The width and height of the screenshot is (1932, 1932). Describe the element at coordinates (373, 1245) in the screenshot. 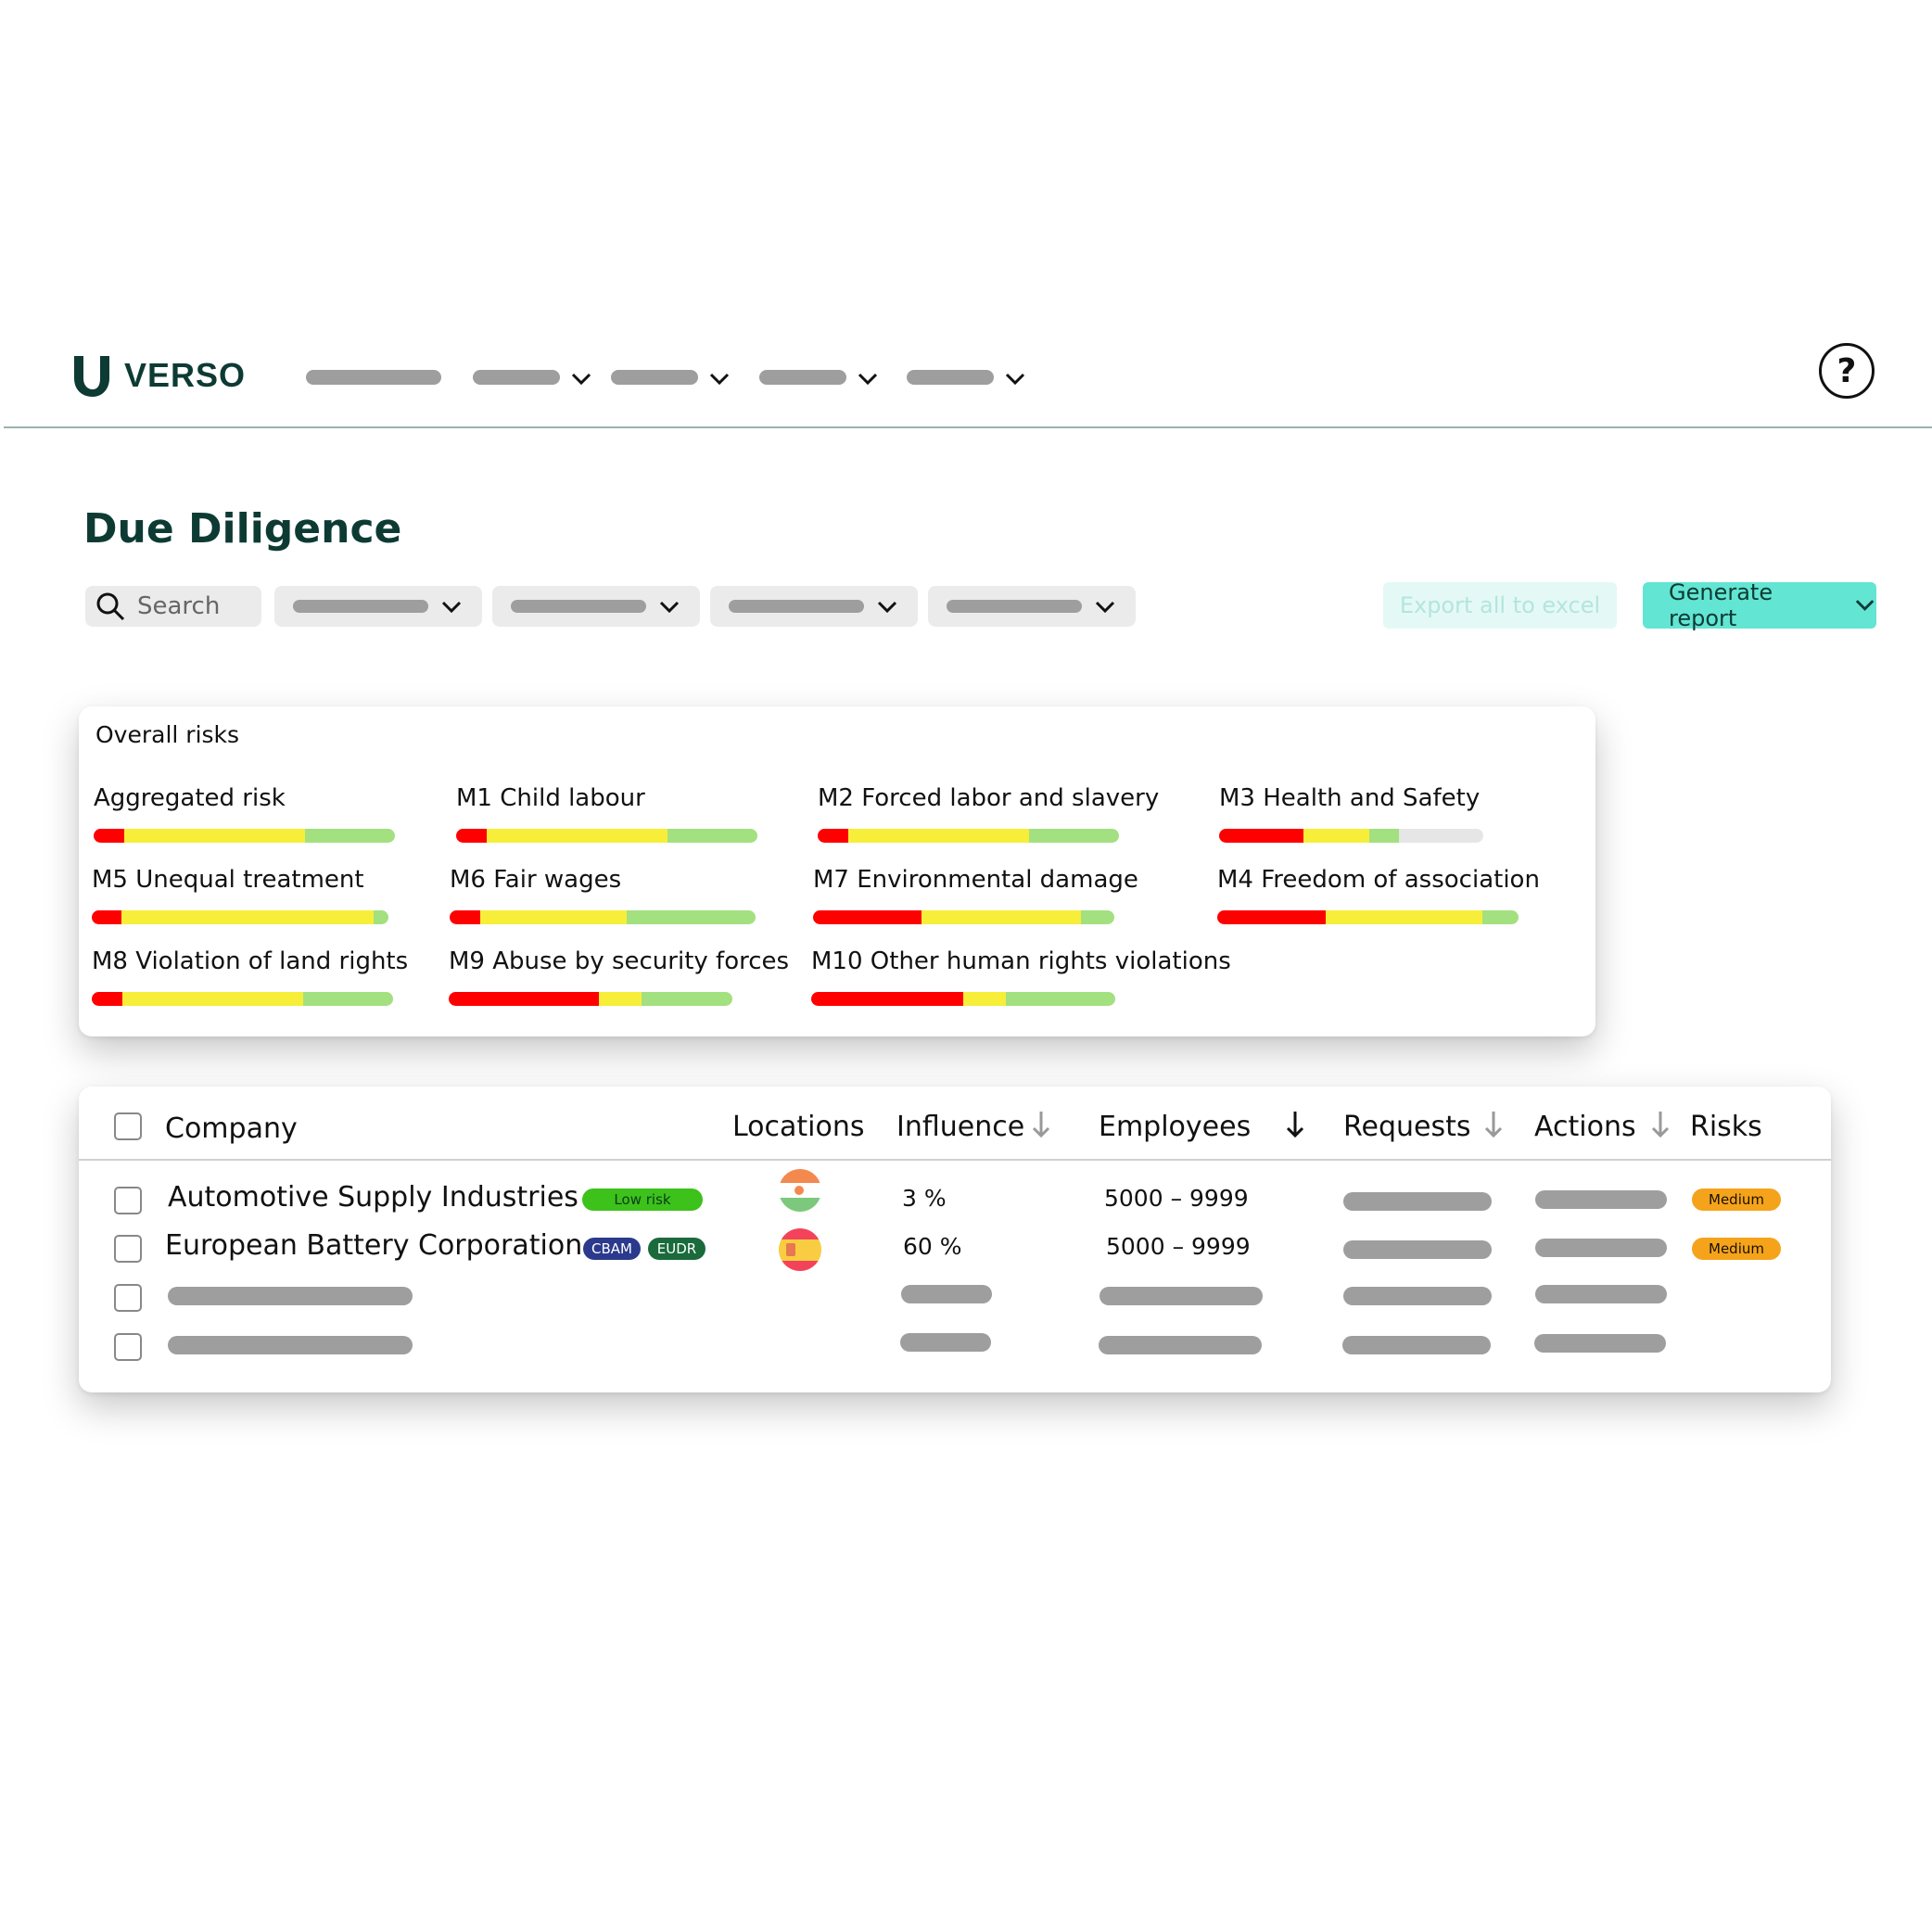

I see `company-name: European Battery Corporation` at that location.